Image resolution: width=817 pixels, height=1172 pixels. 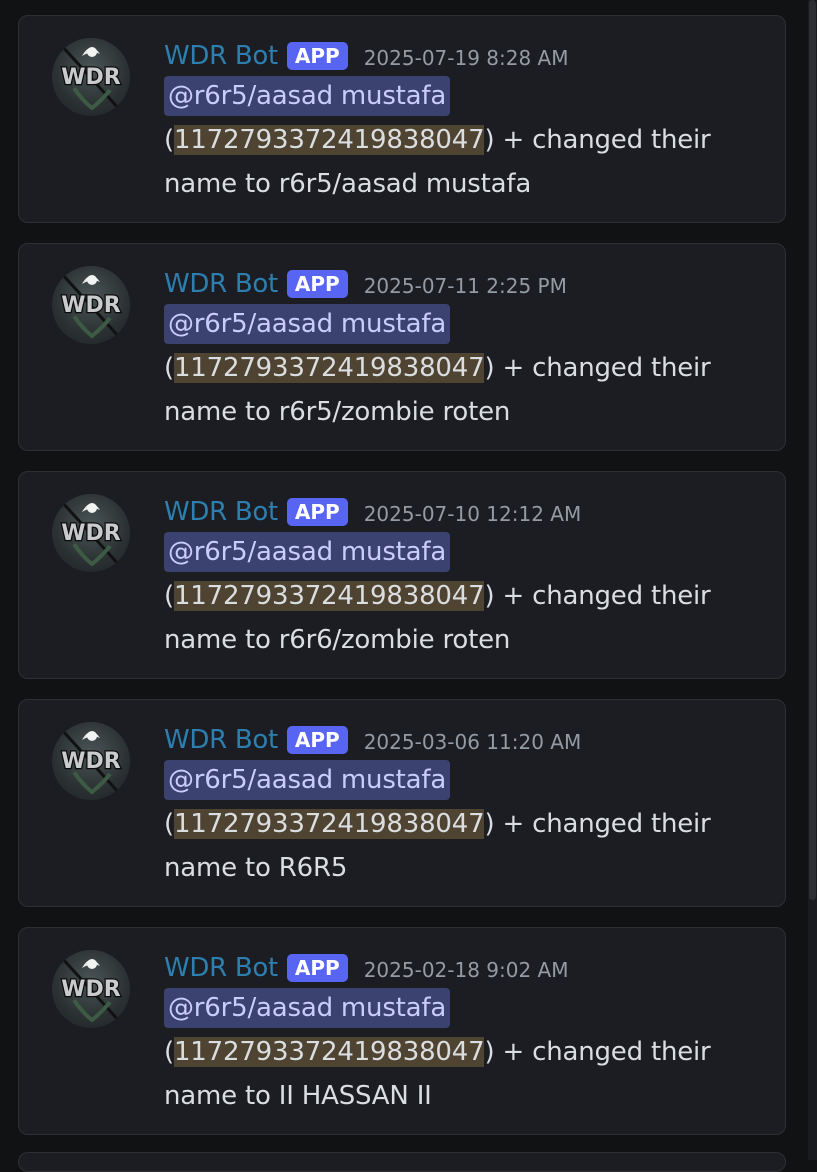 I want to click on scrollbar-track, so click(x=812, y=580).